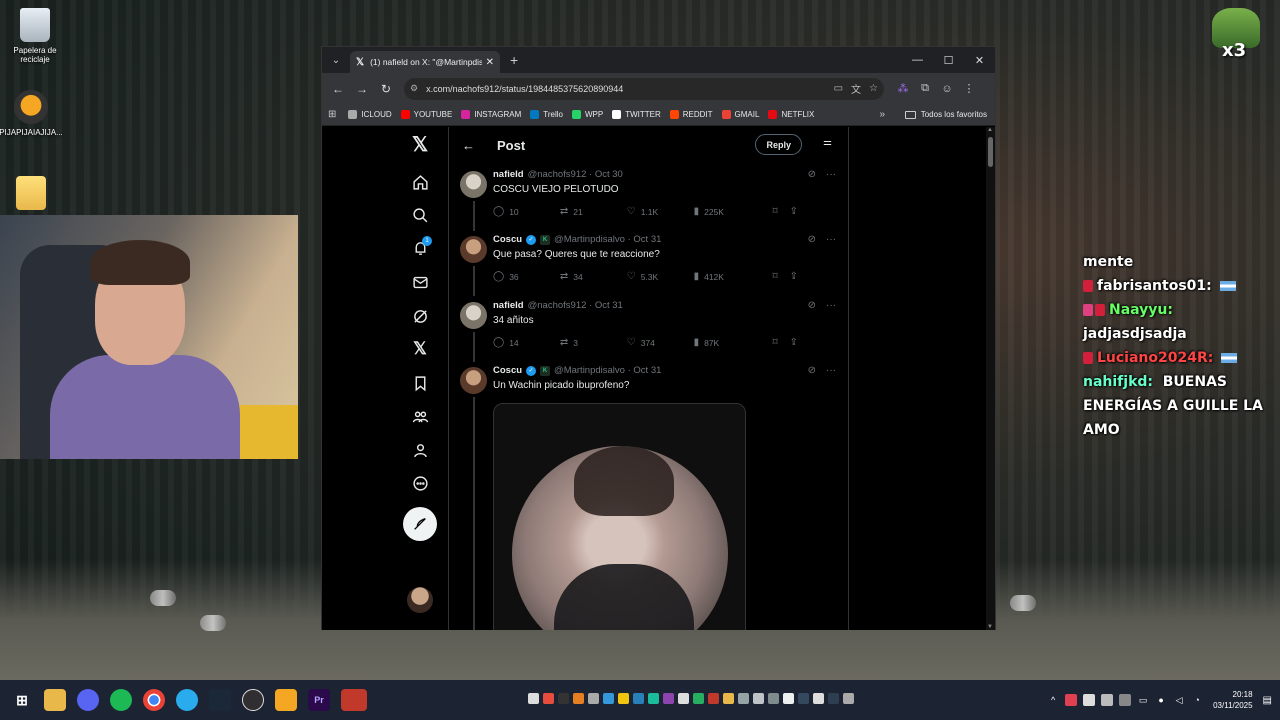  What do you see at coordinates (660, 276) in the screenshot?
I see `like-action: ♡ 5.3K` at bounding box center [660, 276].